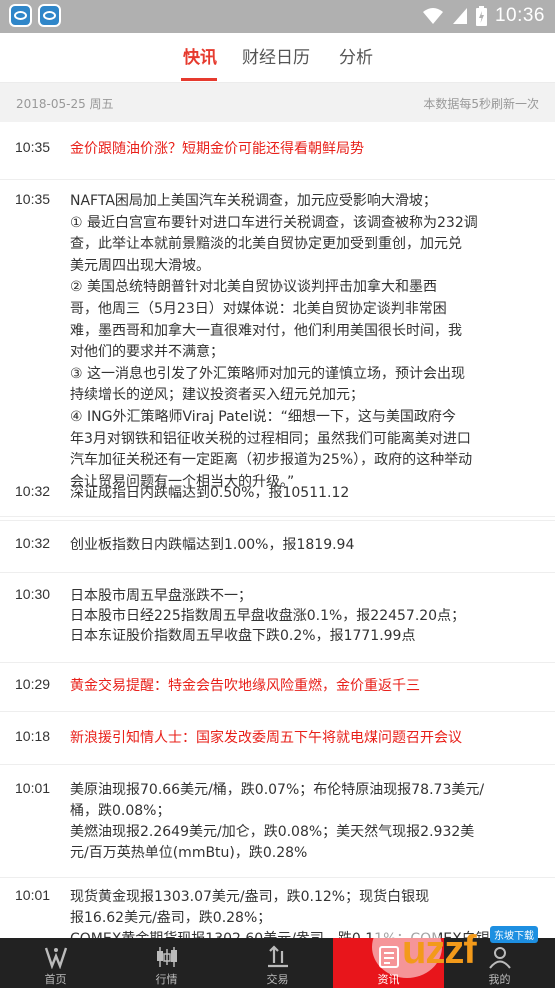  Describe the element at coordinates (33, 594) in the screenshot. I see `news-time: 10:30` at that location.